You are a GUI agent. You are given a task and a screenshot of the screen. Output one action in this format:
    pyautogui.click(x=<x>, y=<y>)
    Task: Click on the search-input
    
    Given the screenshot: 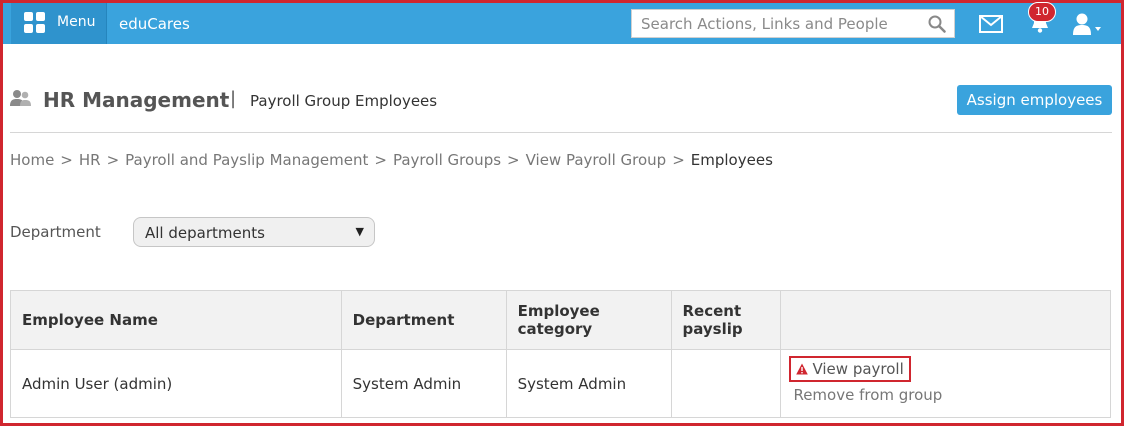 What is the action you would take?
    pyautogui.click(x=777, y=23)
    